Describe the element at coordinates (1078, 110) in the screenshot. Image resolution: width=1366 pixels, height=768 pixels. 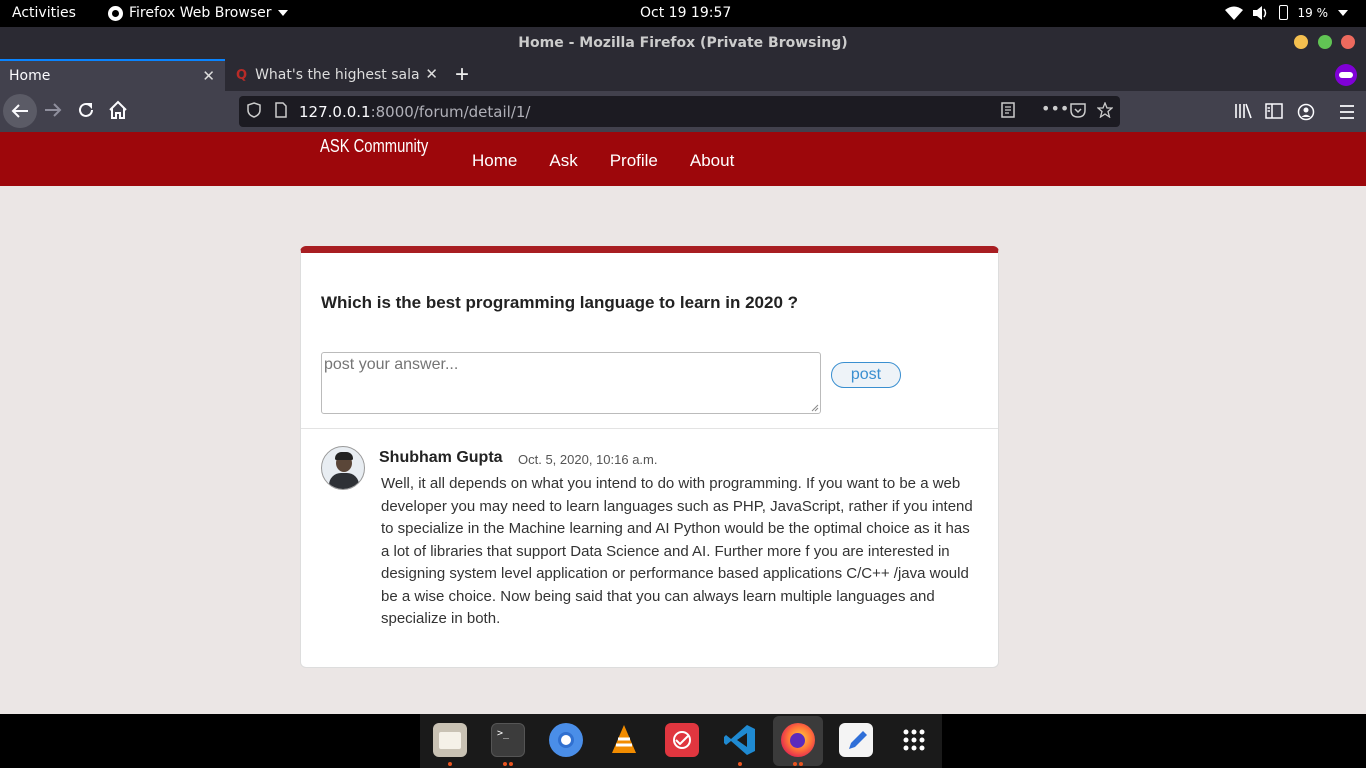
I see `pocket-icon` at that location.